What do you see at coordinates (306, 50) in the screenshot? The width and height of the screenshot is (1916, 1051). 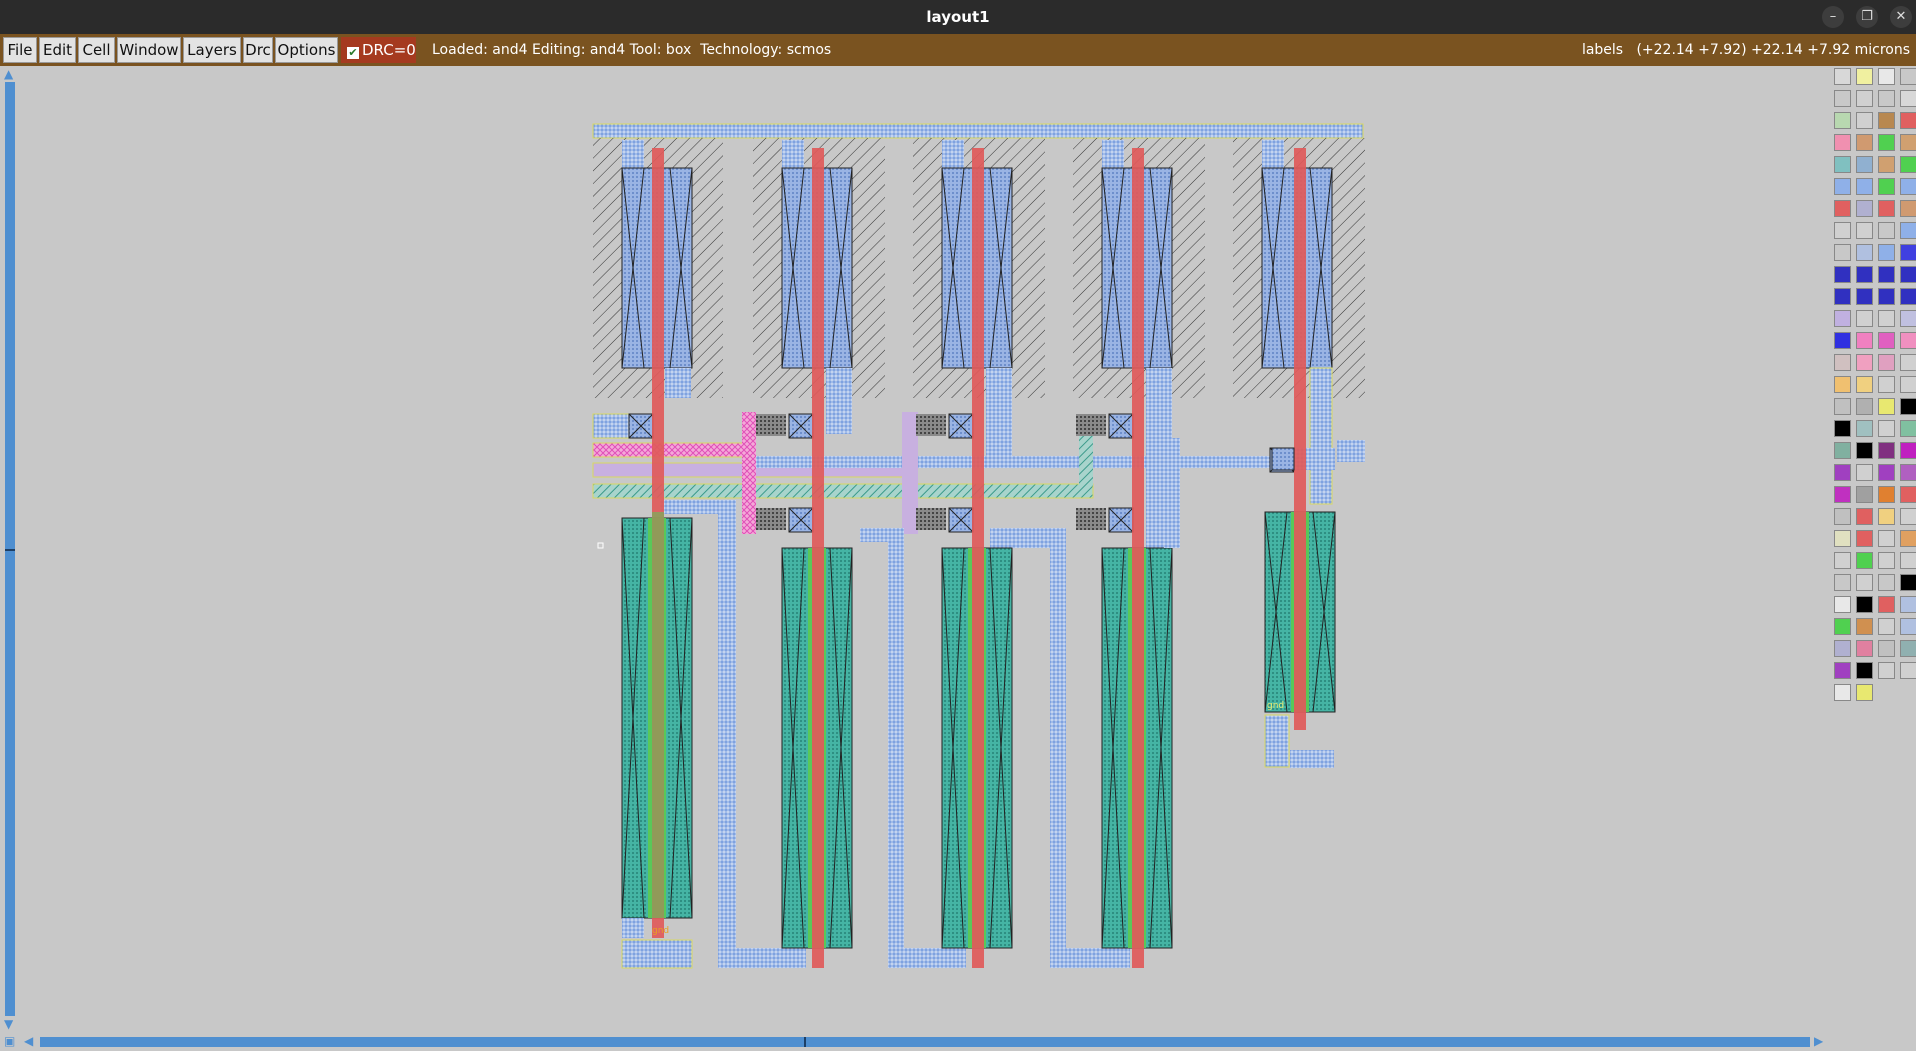 I see `menu-options: Options` at bounding box center [306, 50].